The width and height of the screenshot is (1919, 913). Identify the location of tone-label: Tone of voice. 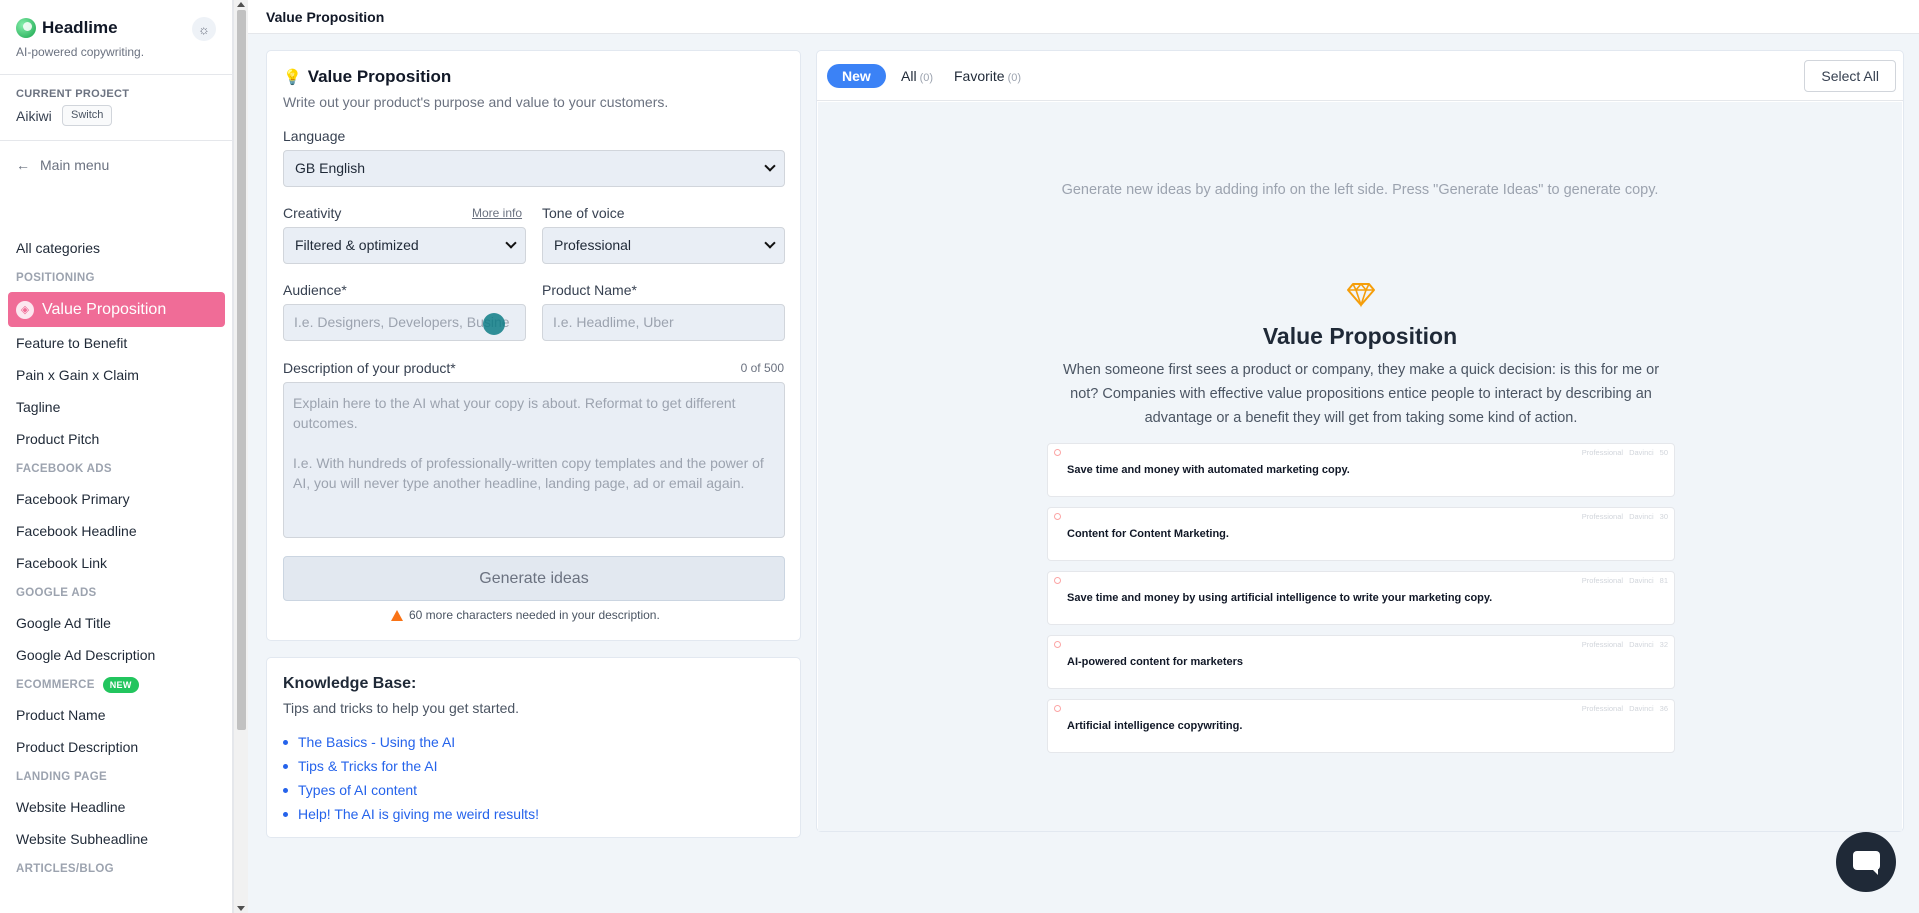
(583, 213).